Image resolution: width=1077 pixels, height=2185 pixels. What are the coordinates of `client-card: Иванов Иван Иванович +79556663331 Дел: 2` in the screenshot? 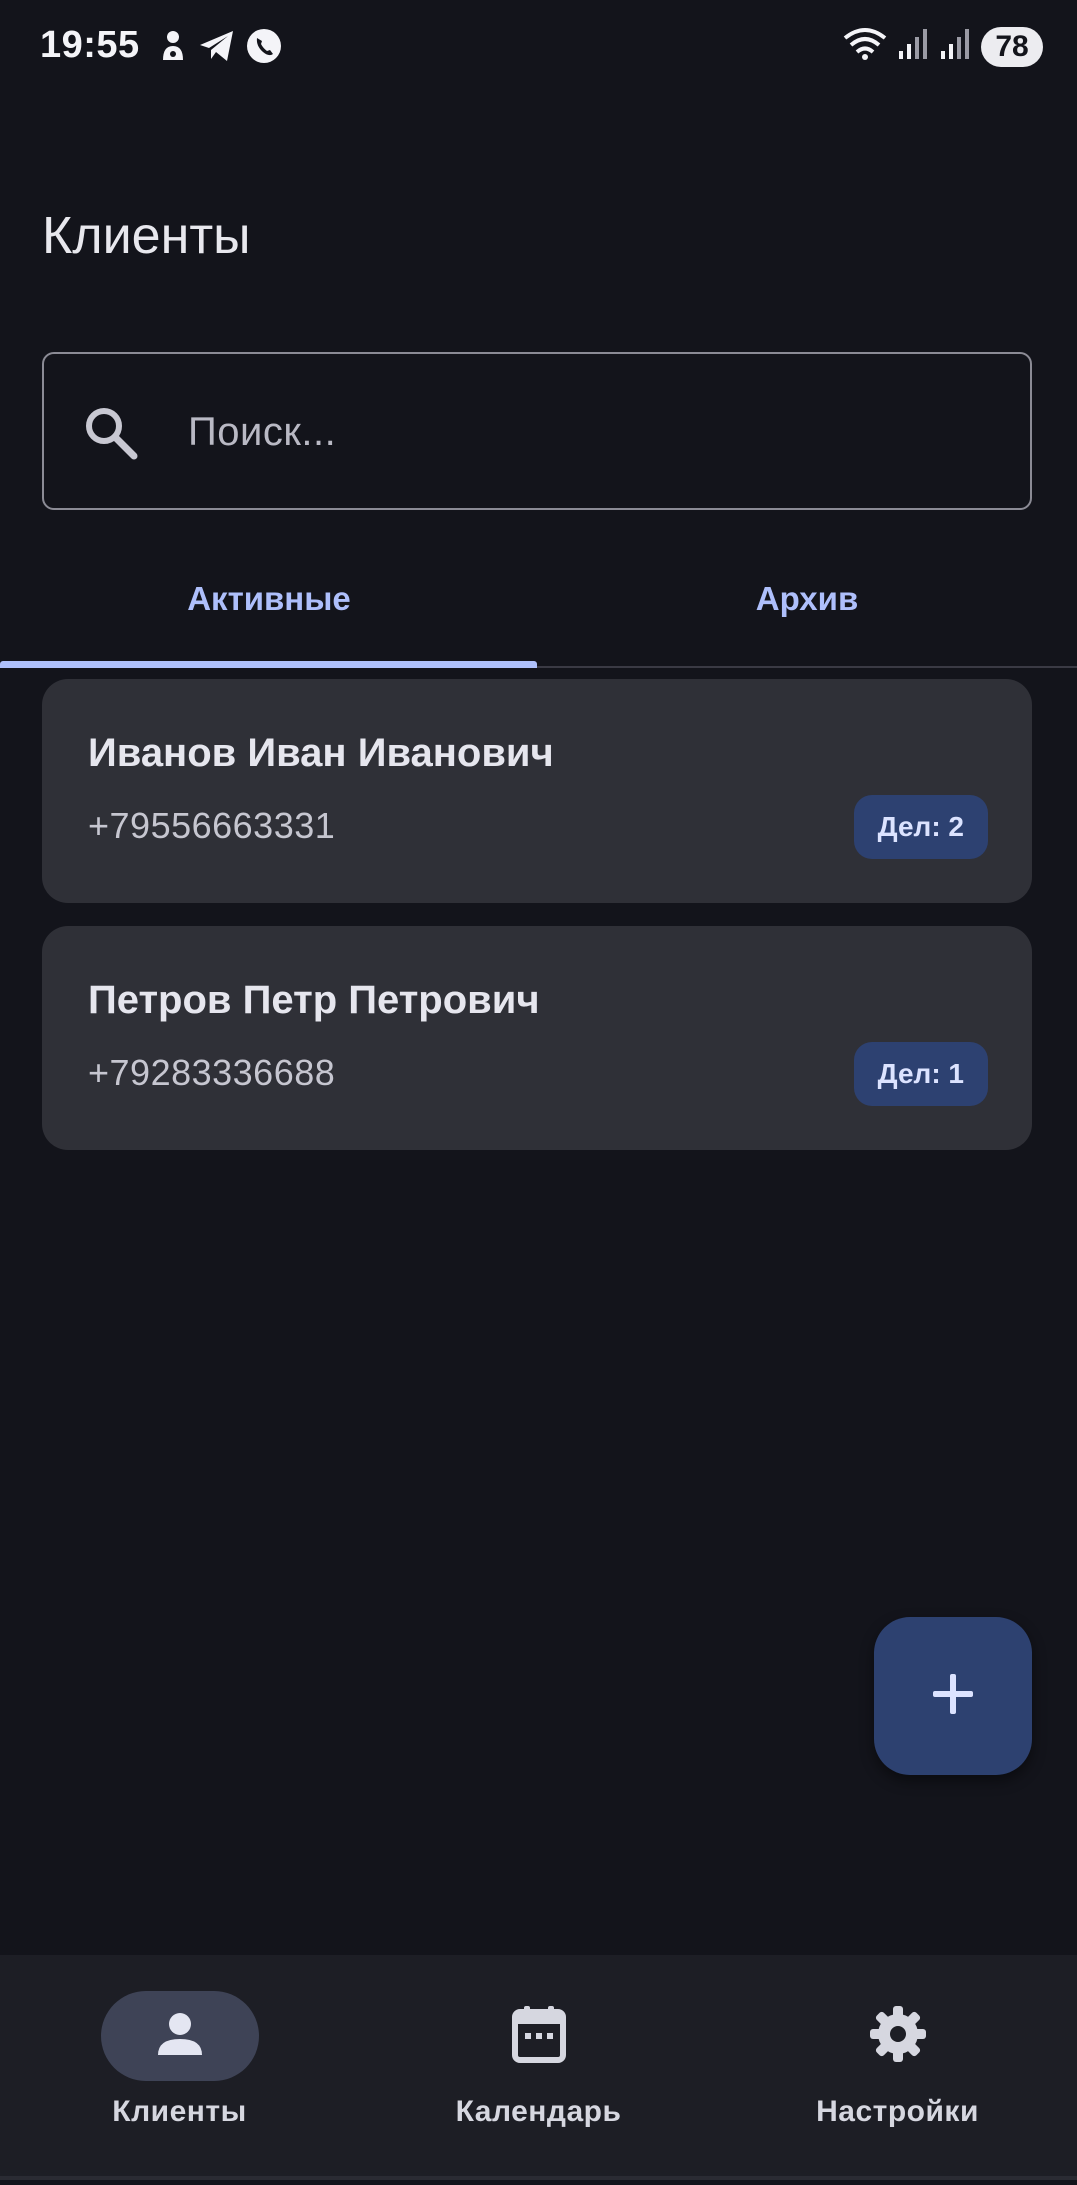 It's located at (537, 791).